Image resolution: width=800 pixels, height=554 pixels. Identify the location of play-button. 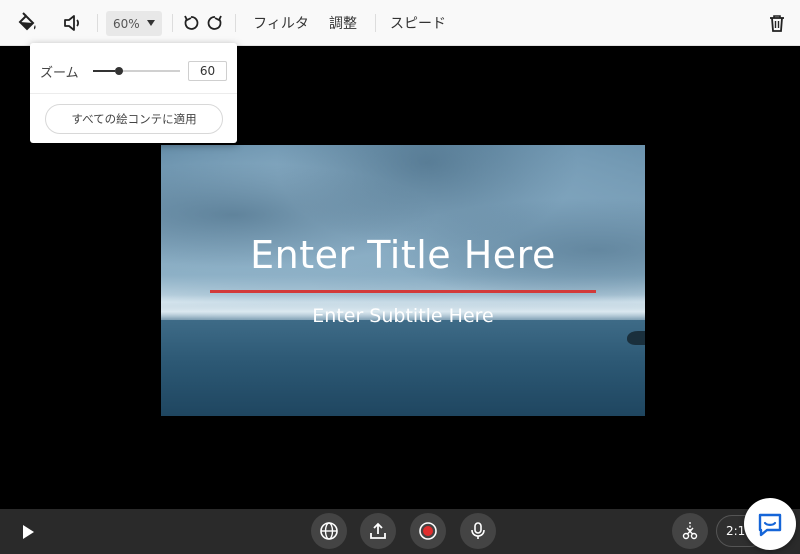
(28, 532).